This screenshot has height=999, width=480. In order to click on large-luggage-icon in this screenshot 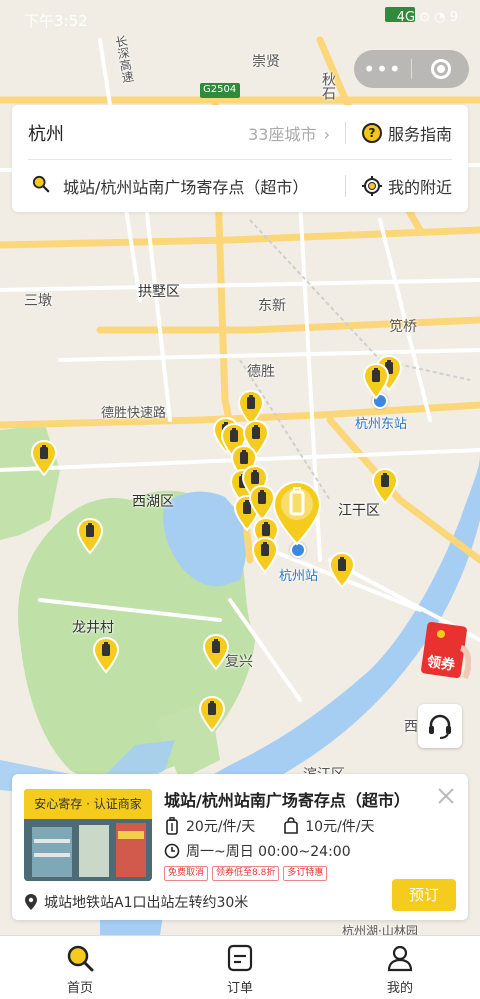, I will do `click(172, 826)`.